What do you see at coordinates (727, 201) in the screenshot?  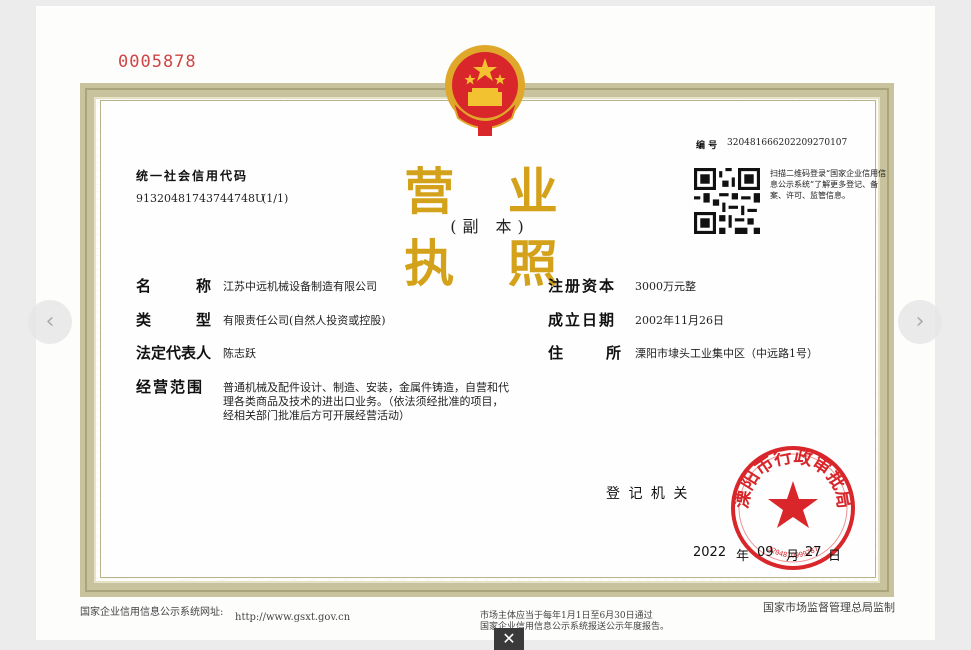 I see `qr-code-icon` at bounding box center [727, 201].